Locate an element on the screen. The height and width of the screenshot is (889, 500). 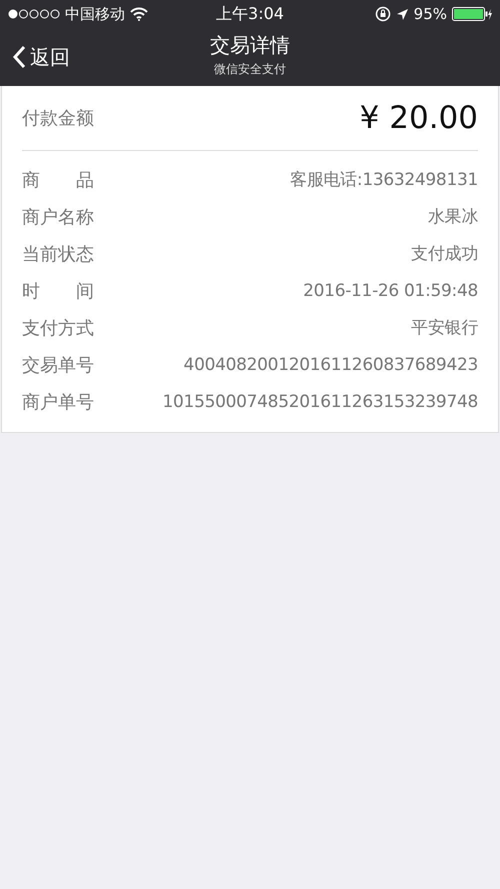
detail-label: 交易单号 is located at coordinates (58, 365).